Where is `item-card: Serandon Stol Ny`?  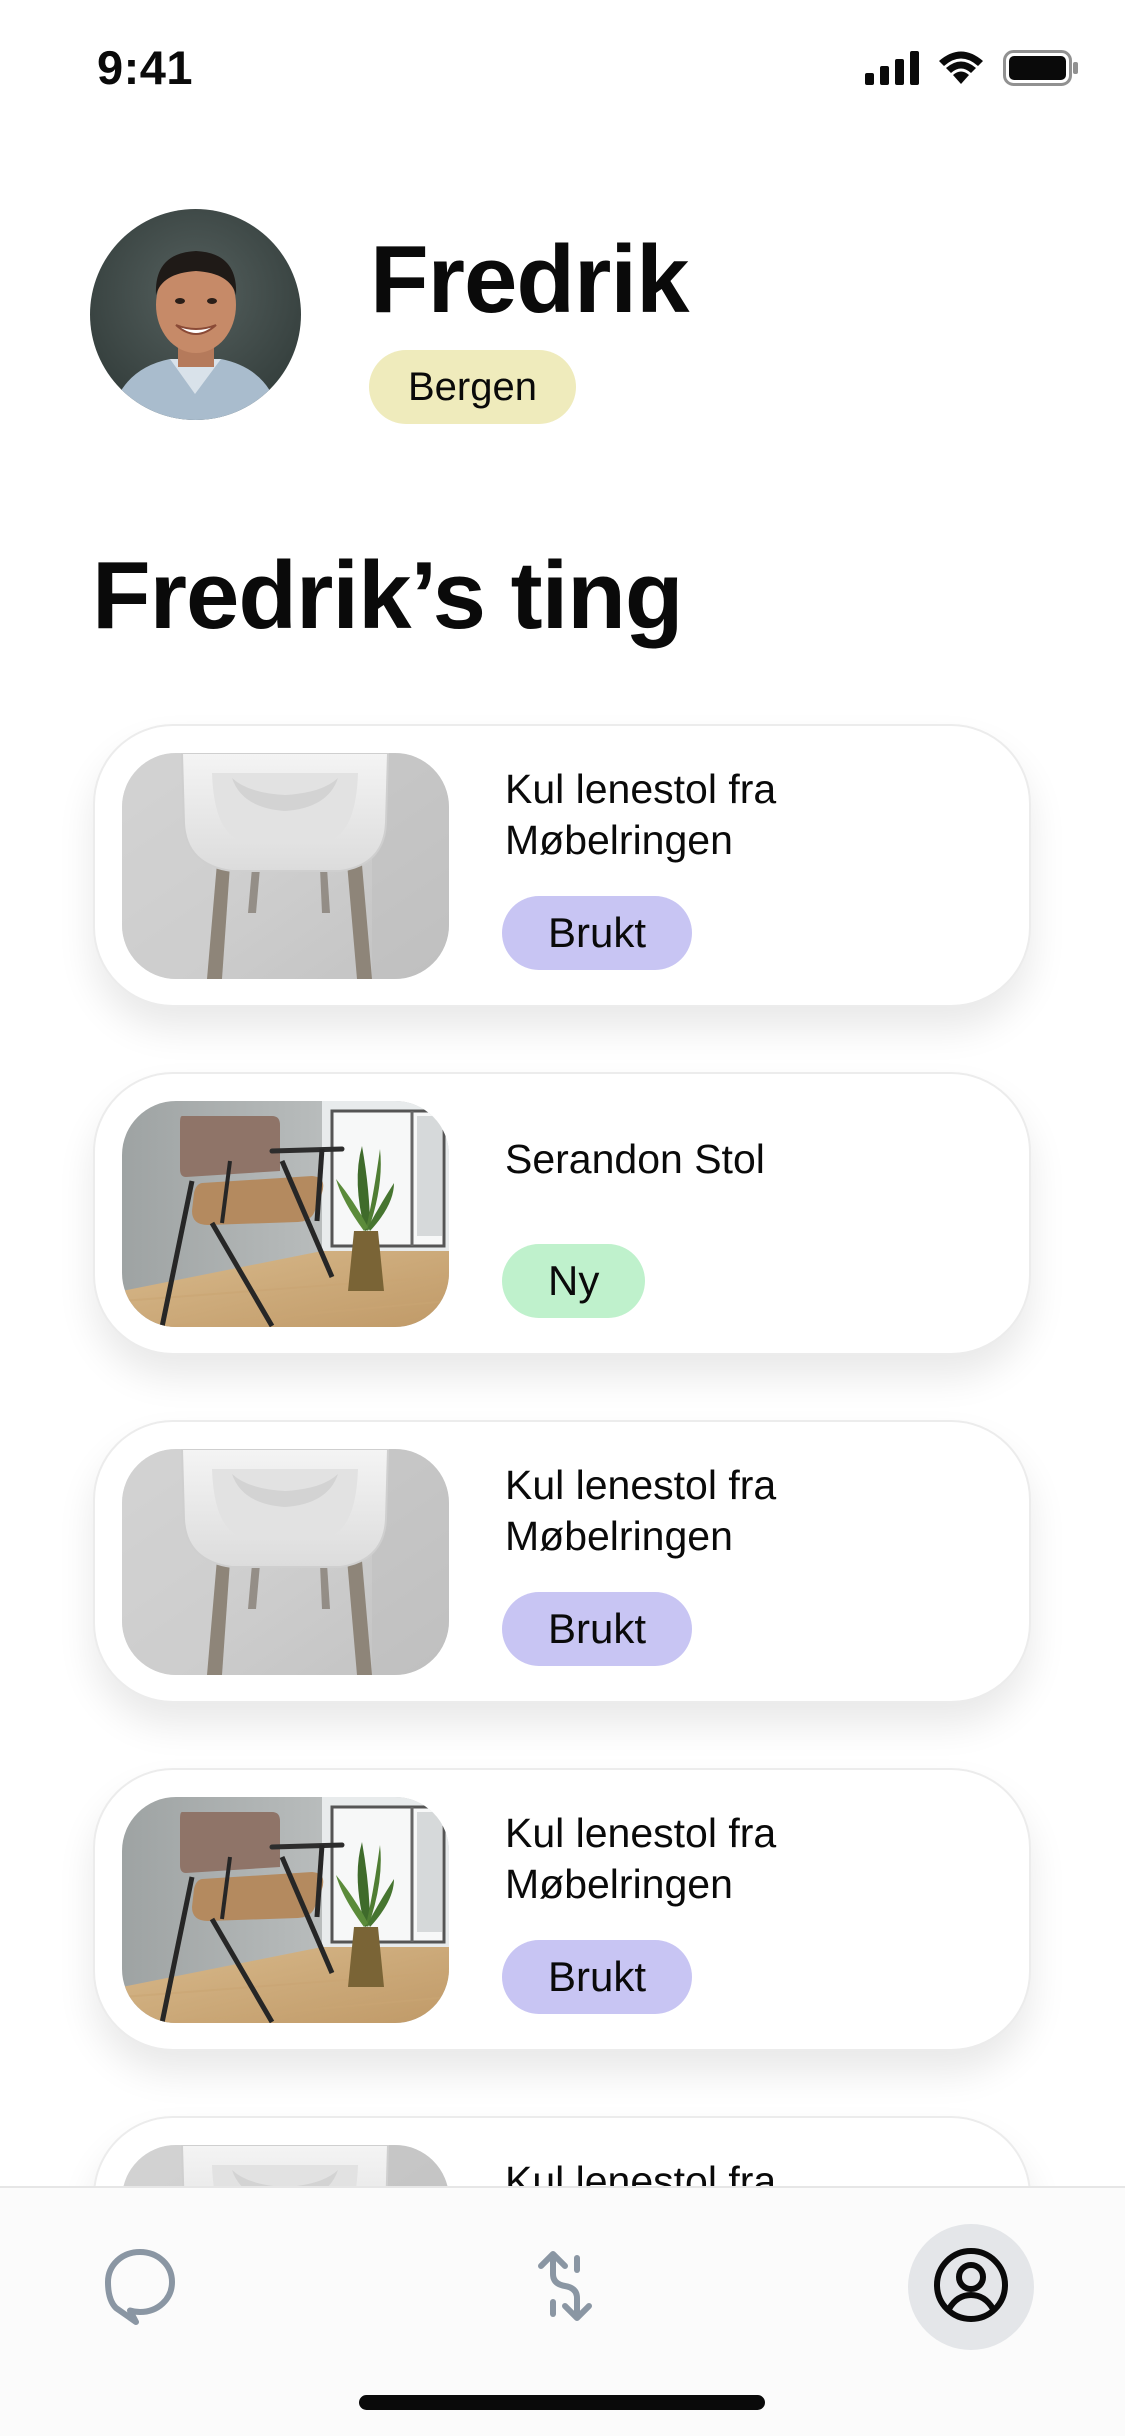
item-card: Serandon Stol Ny is located at coordinates (562, 1213).